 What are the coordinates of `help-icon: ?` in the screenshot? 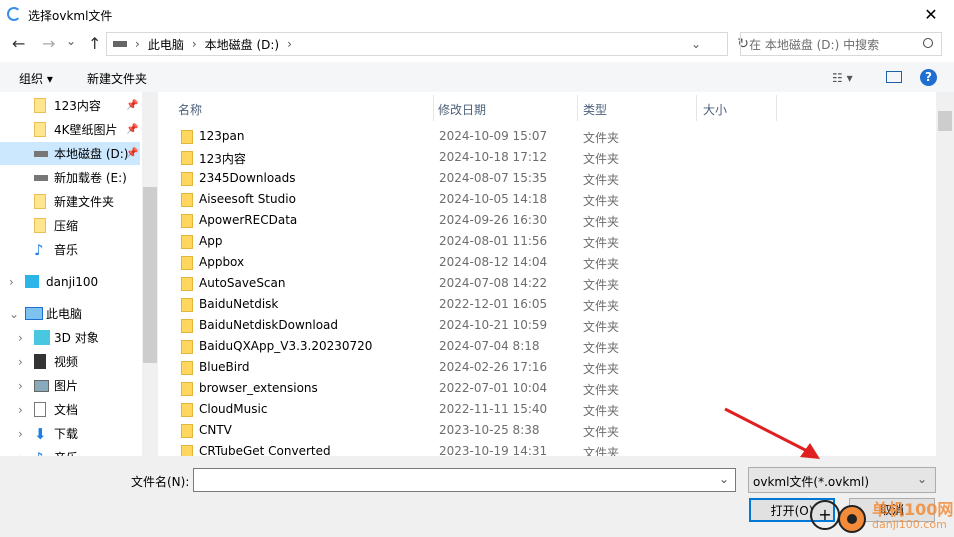 It's located at (928, 77).